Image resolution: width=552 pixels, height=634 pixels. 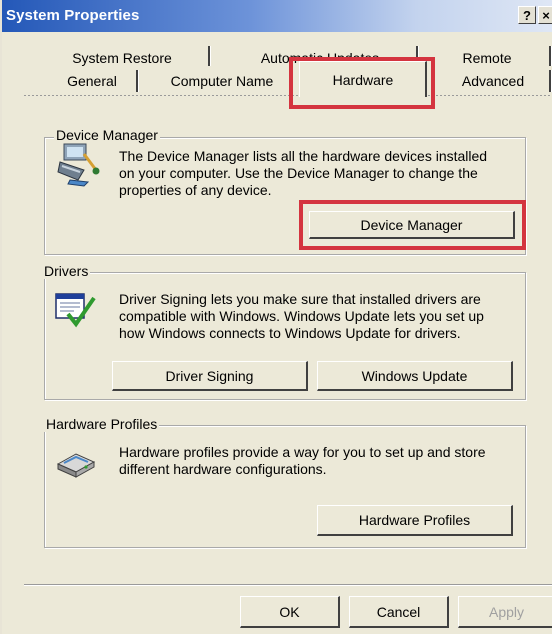 What do you see at coordinates (415, 520) in the screenshot?
I see `hardware-profiles-button: Hardware Profiles` at bounding box center [415, 520].